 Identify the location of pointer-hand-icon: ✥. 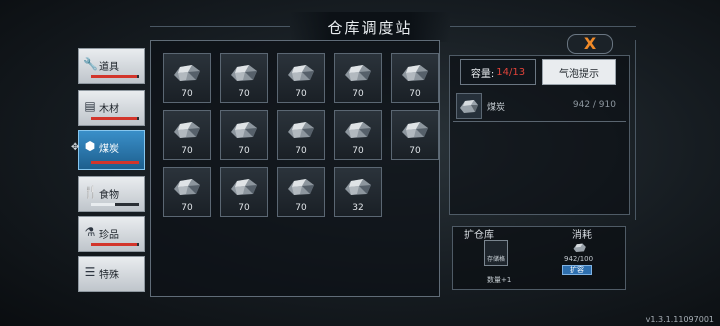
(75, 147).